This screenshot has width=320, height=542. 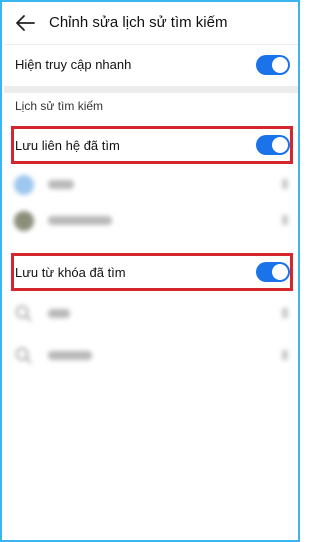 I want to click on save-contacts-row: Lưu liên hệ đã tìm, so click(x=151, y=145).